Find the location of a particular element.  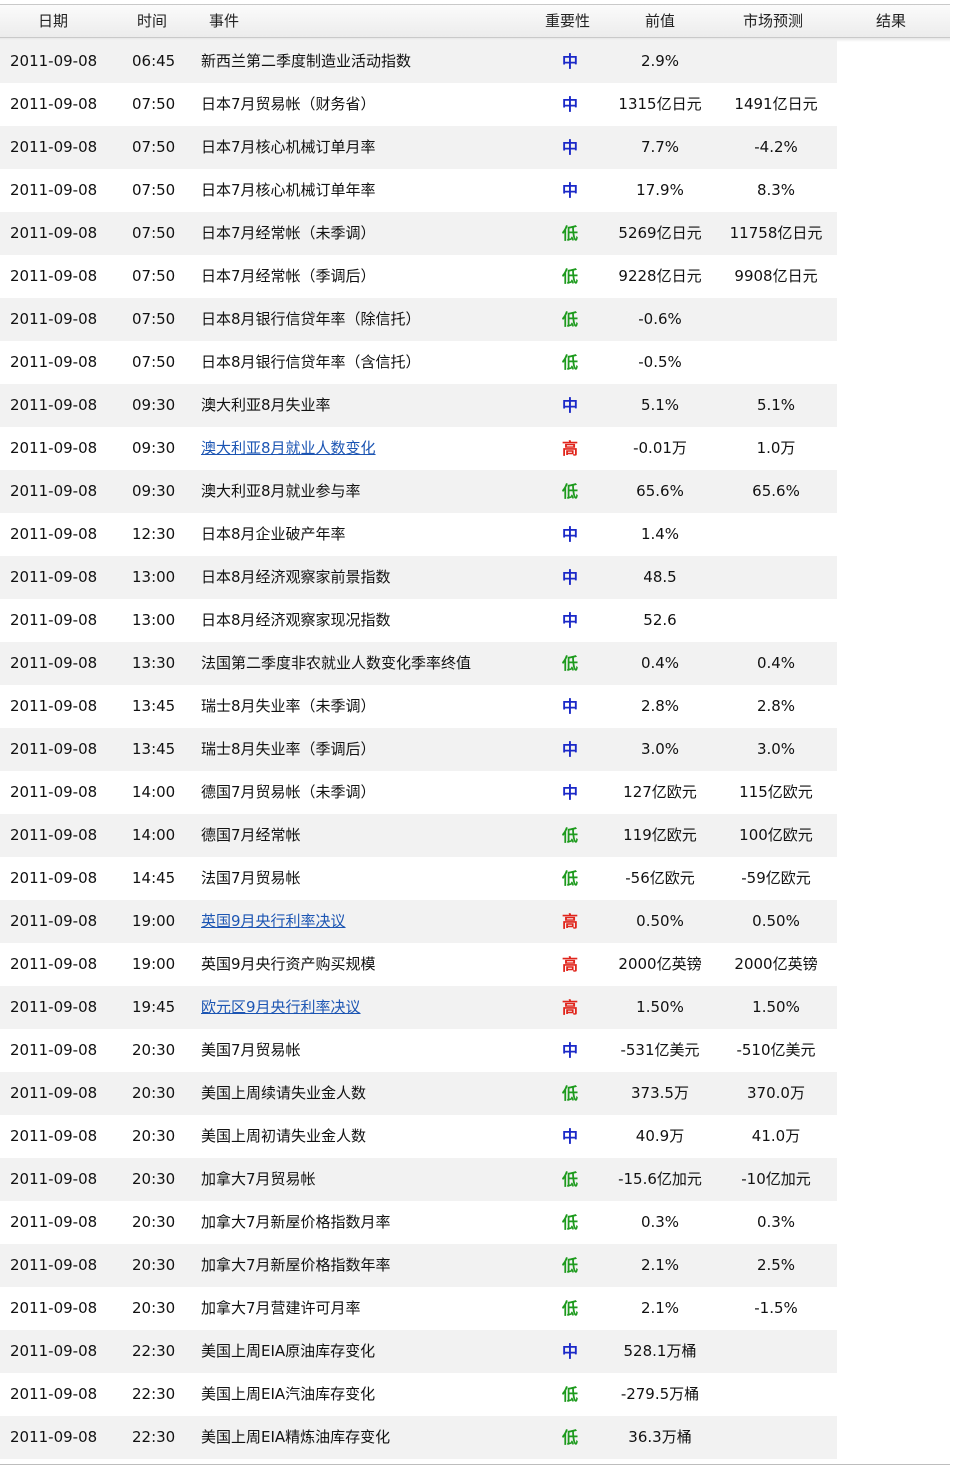

row-forecast: 0.50% is located at coordinates (776, 921).